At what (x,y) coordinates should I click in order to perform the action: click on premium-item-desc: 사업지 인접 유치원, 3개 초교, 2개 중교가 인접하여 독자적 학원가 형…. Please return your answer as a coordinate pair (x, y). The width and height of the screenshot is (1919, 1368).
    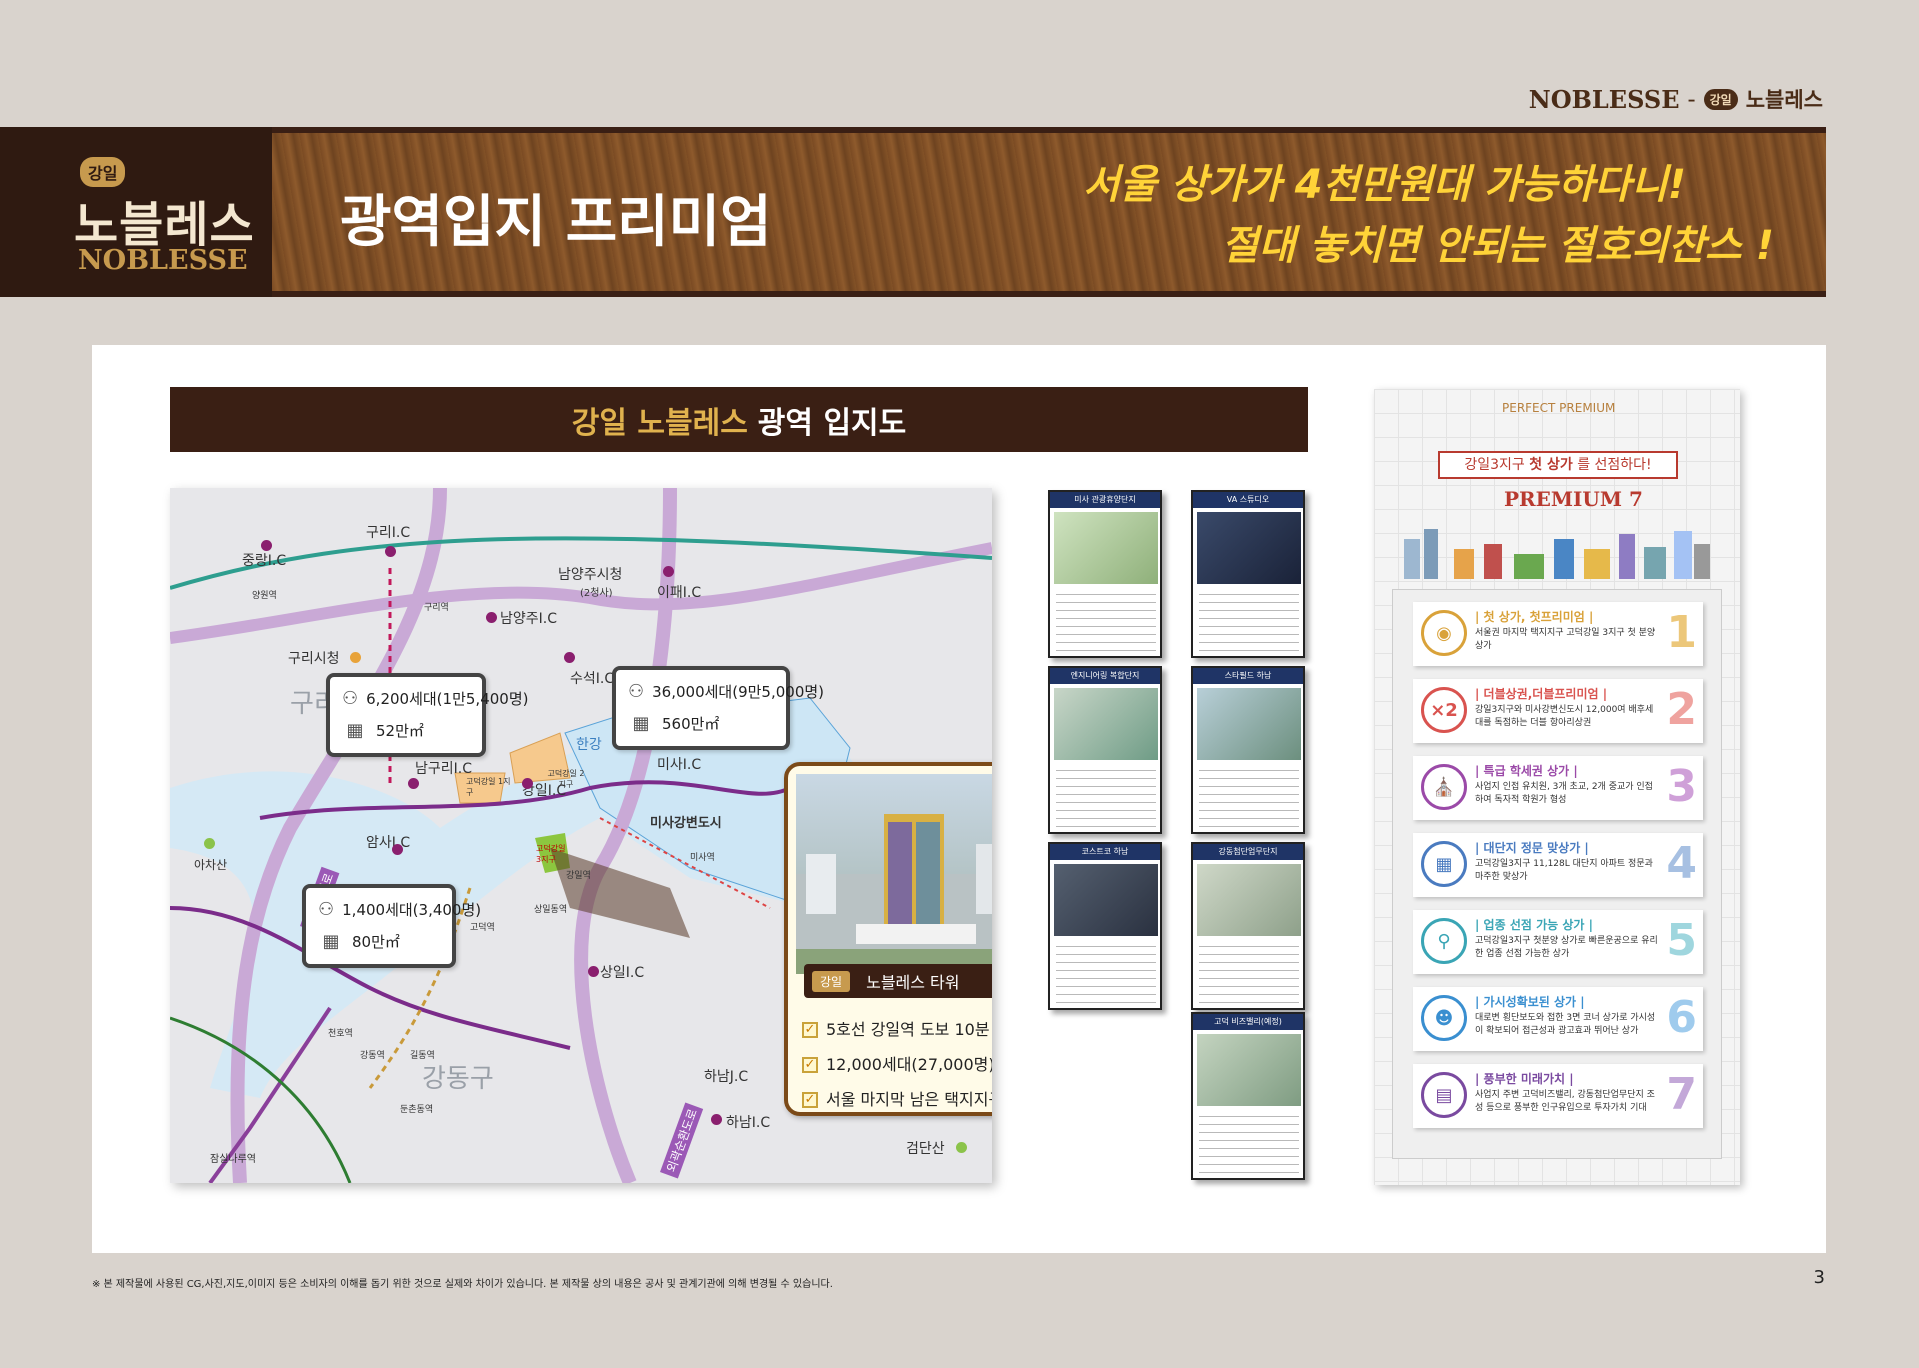
    Looking at the image, I should click on (1564, 793).